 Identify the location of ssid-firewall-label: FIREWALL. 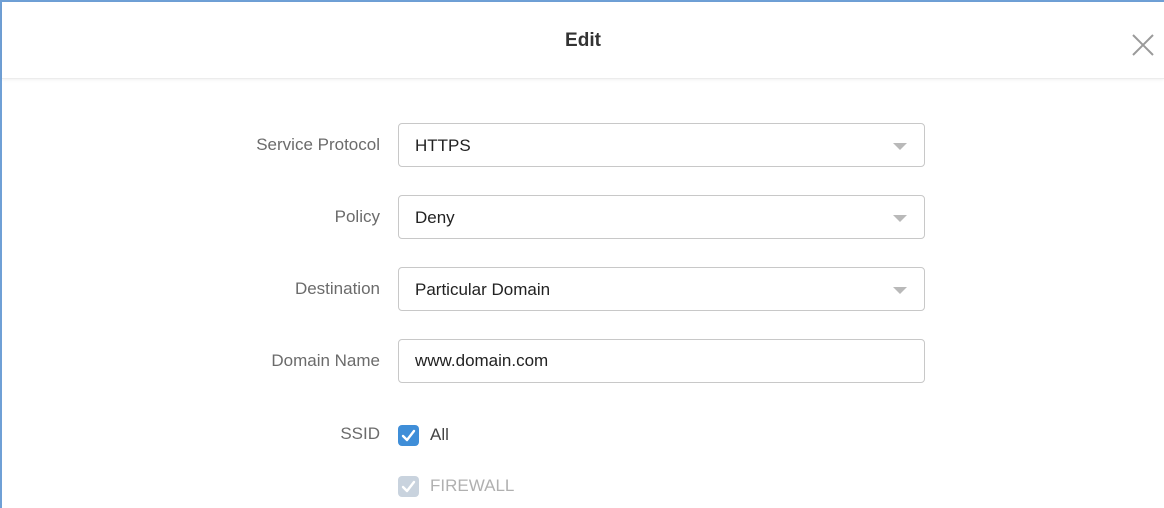
(472, 485).